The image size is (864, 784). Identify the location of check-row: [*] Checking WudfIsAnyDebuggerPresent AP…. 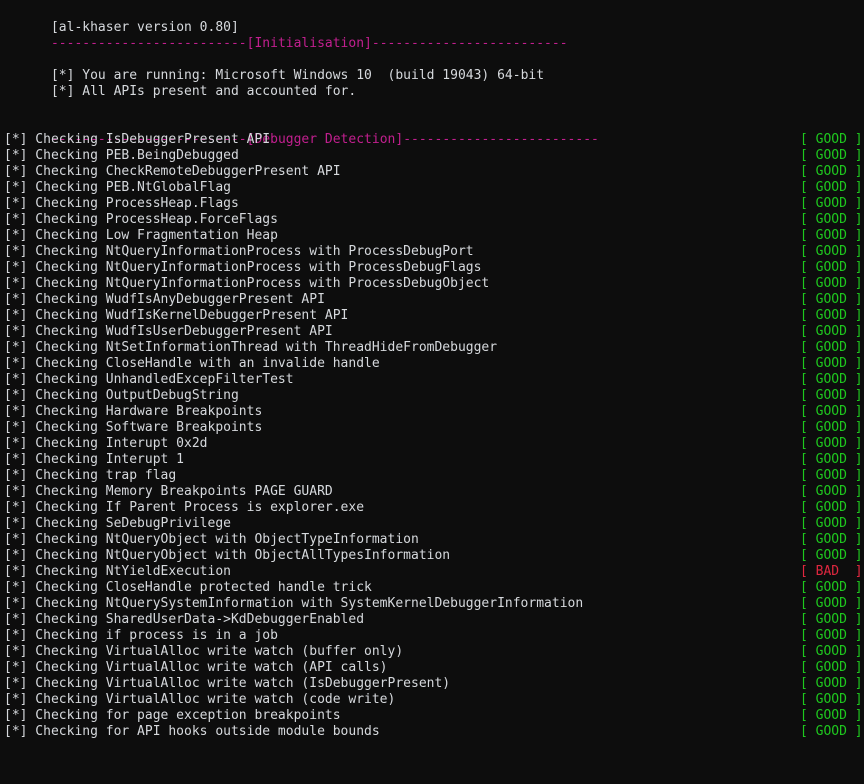
(434, 300).